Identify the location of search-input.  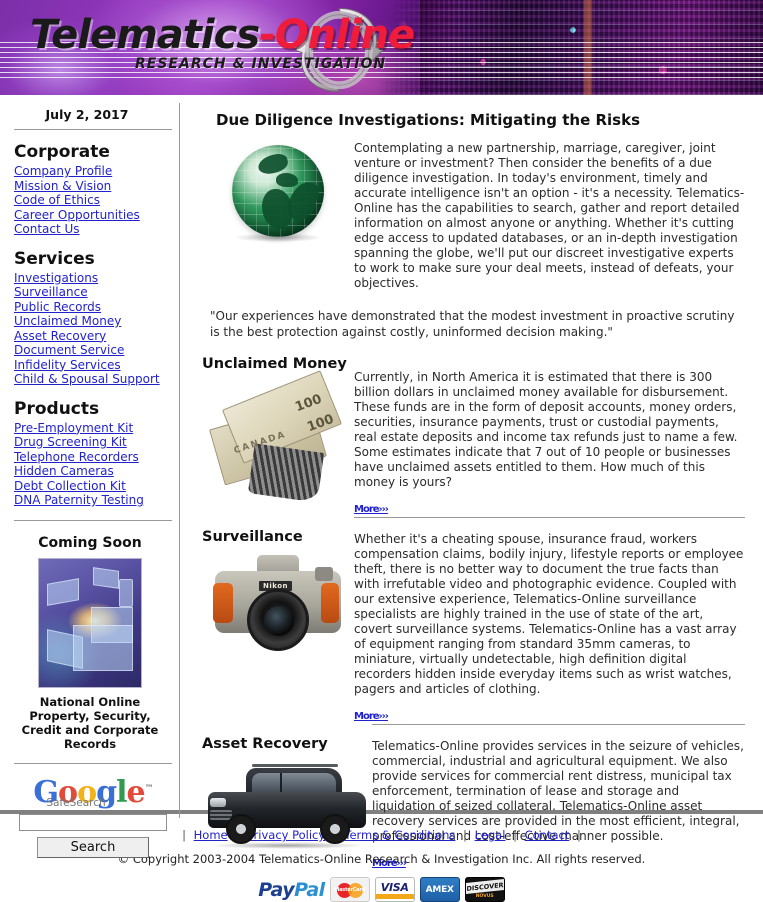
(93, 822).